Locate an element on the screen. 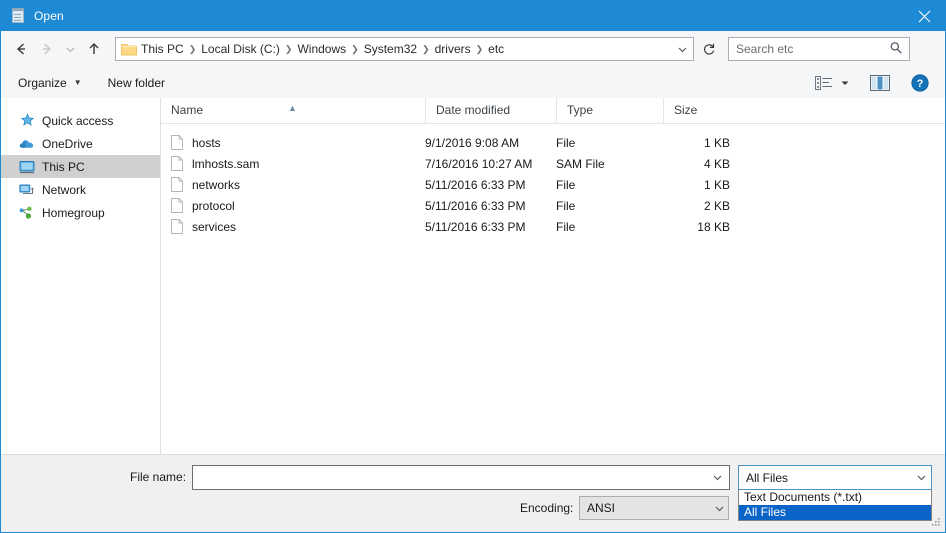 The height and width of the screenshot is (533, 946). column-header-size: Size is located at coordinates (703, 110).